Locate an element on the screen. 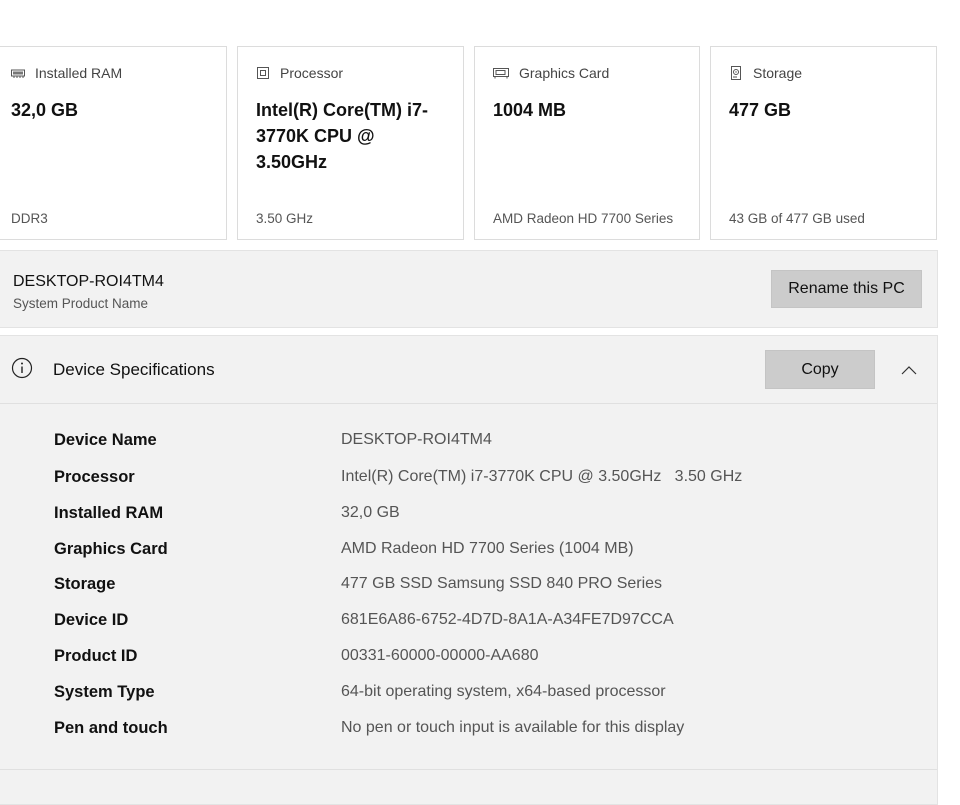 The height and width of the screenshot is (805, 960). spec-value: DESKTOP-ROI4TM4 is located at coordinates (416, 439).